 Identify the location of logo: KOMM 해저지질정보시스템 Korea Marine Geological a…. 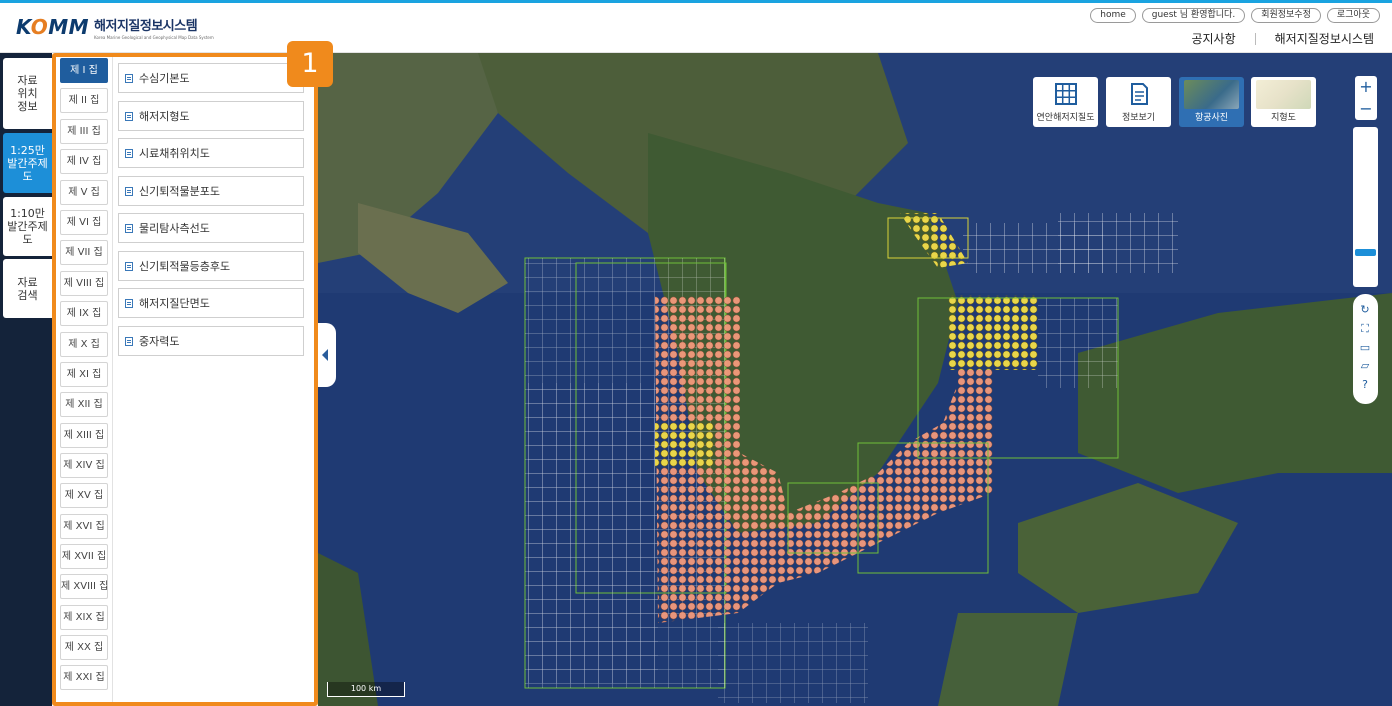
(115, 27).